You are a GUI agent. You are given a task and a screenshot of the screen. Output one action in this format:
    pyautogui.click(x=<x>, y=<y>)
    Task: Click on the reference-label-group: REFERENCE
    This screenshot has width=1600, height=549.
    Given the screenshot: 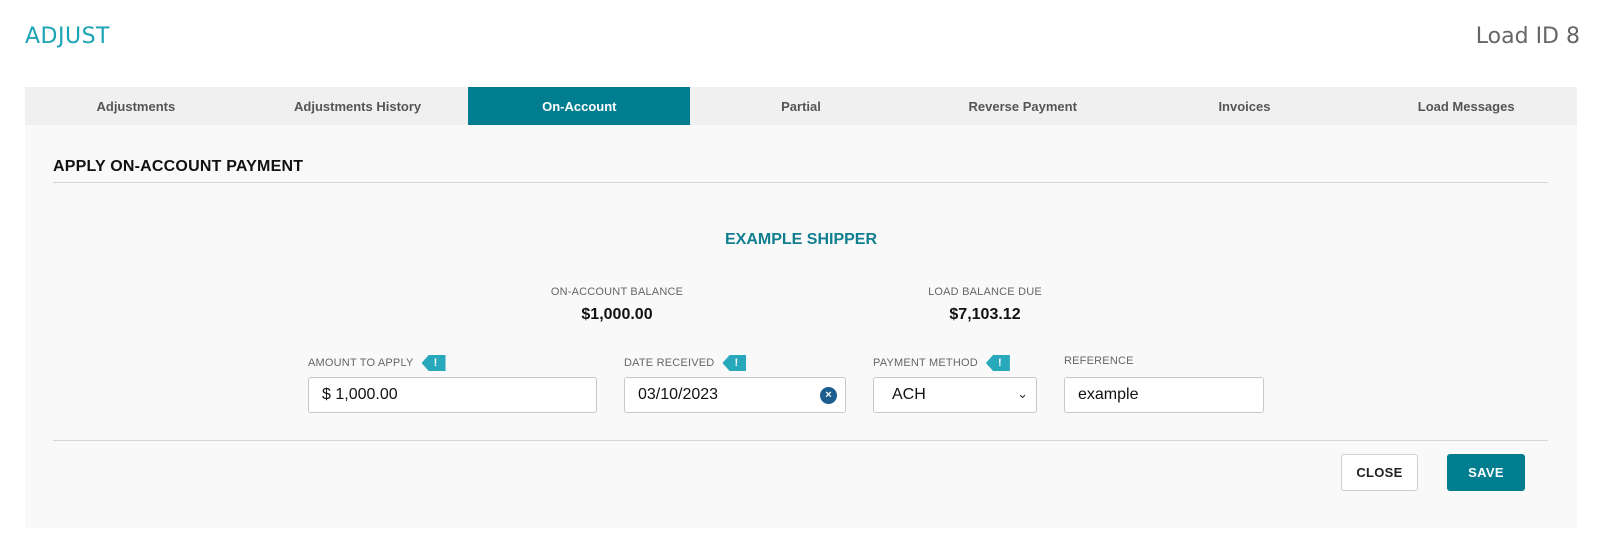 What is the action you would take?
    pyautogui.click(x=1099, y=361)
    